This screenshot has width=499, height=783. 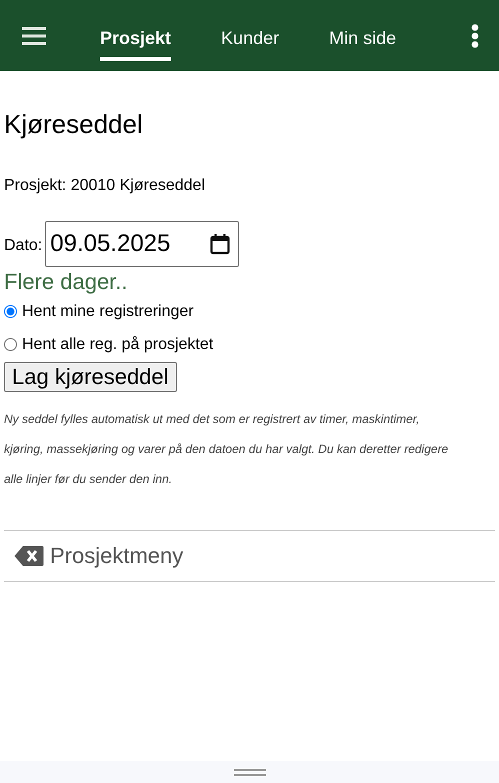 What do you see at coordinates (249, 282) in the screenshot?
I see `more-days-link: Flere dager..` at bounding box center [249, 282].